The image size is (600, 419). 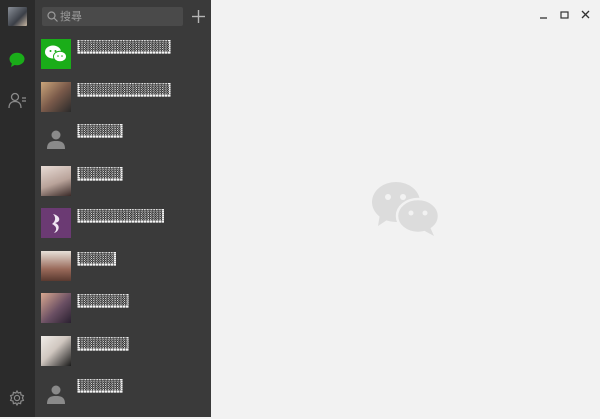 What do you see at coordinates (198, 16) in the screenshot?
I see `plus-icon` at bounding box center [198, 16].